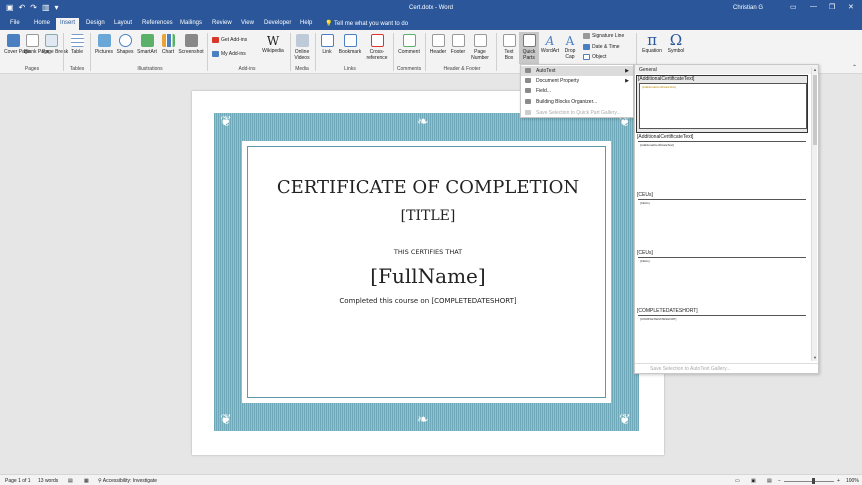  What do you see at coordinates (428, 216) in the screenshot?
I see `certificate-subtitle: [TITLE]` at bounding box center [428, 216].